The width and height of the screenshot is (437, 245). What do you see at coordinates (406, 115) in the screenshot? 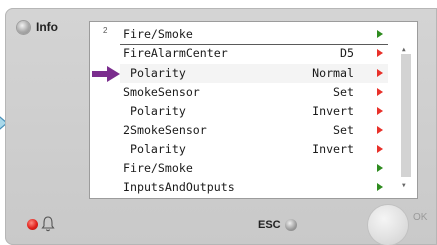
I see `scrollbar-thumb` at bounding box center [406, 115].